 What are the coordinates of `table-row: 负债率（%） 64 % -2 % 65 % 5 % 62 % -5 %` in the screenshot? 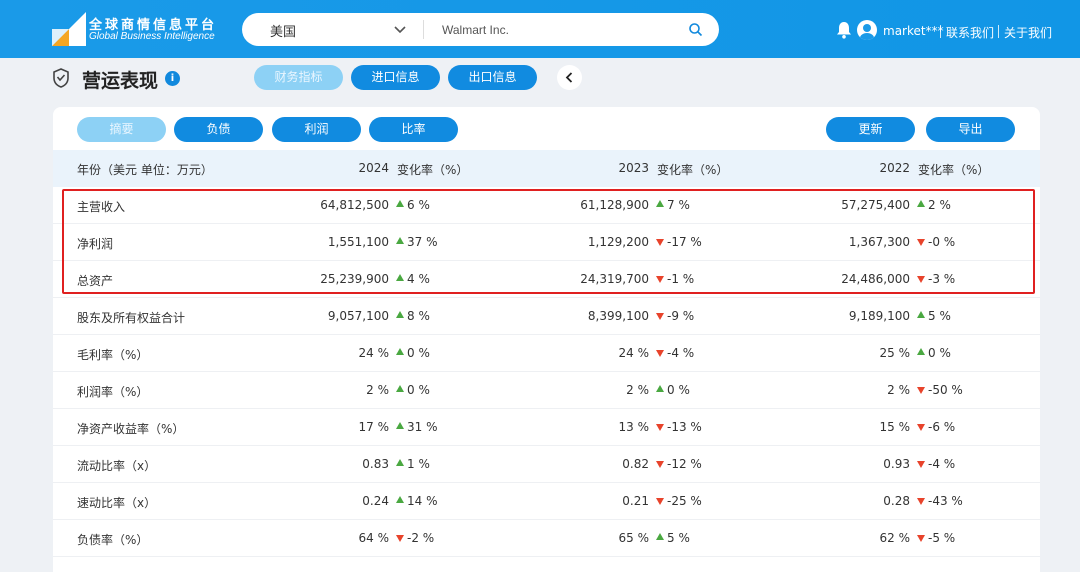 It's located at (546, 538).